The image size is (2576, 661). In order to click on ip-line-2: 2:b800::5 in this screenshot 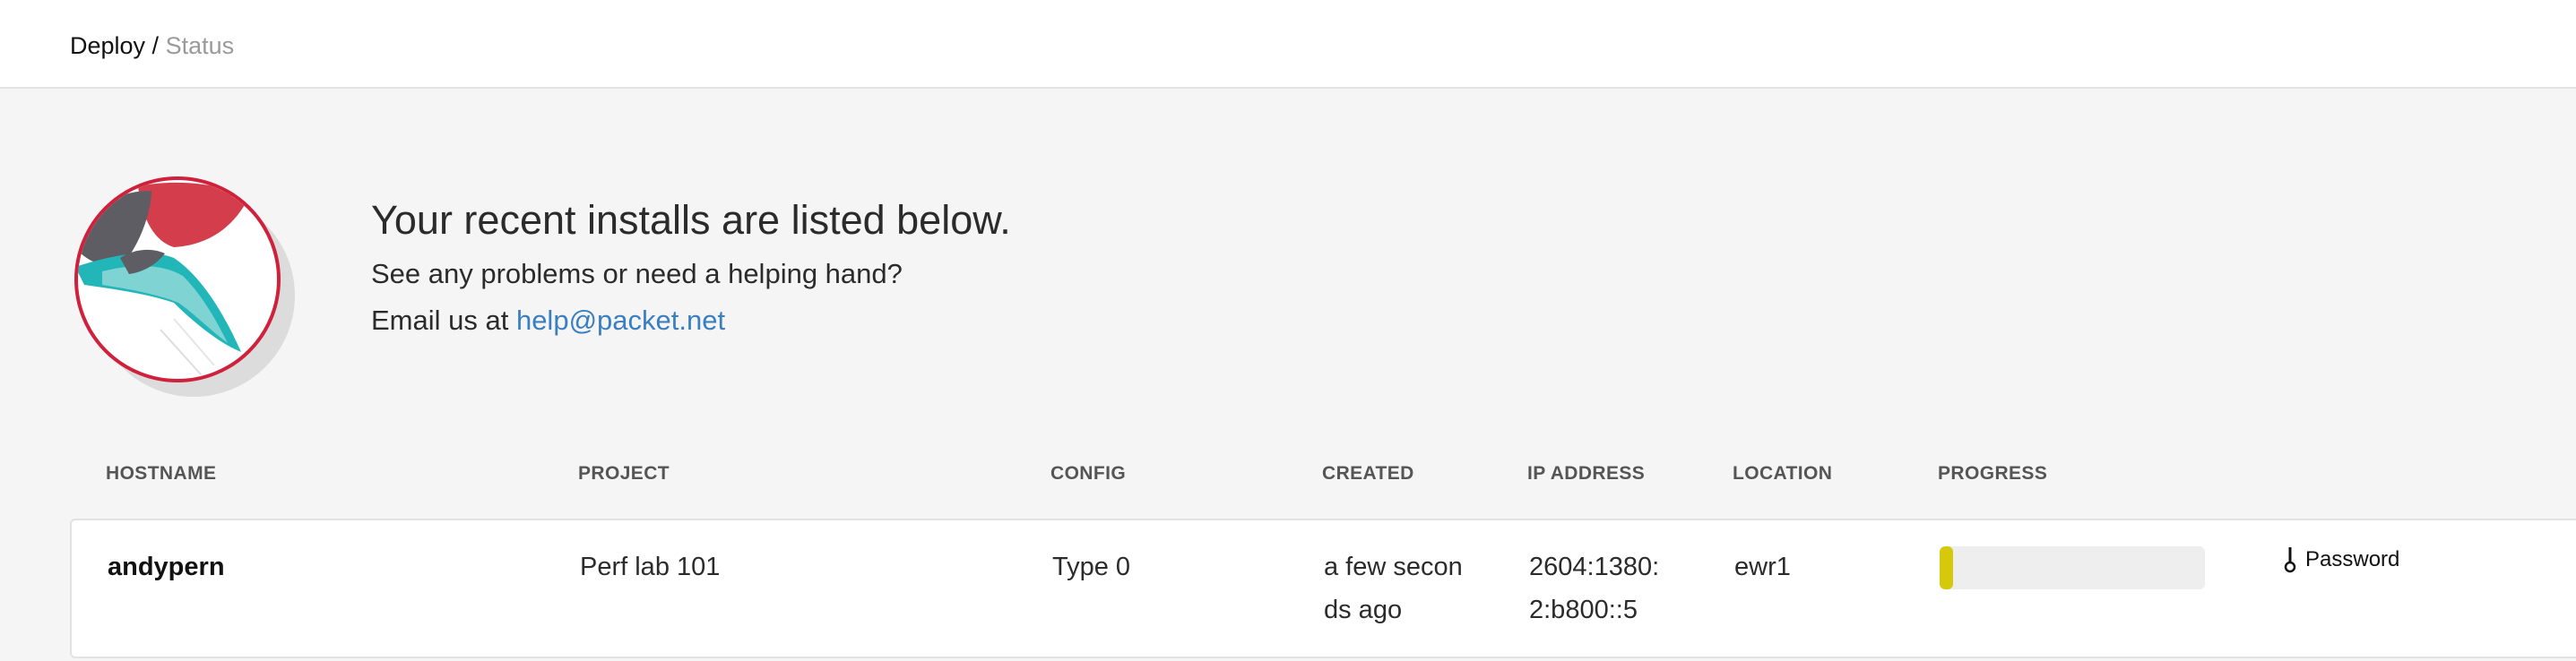, I will do `click(1583, 610)`.